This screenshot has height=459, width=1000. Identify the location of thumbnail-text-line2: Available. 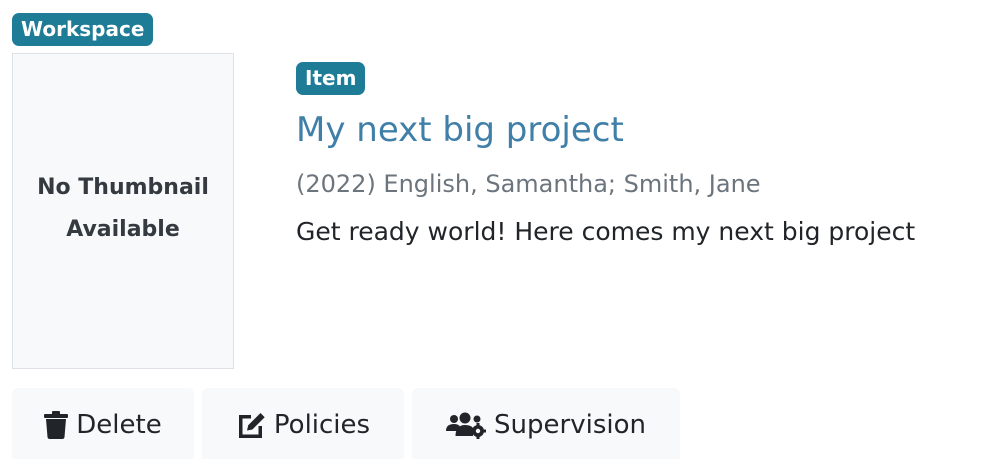
(123, 229).